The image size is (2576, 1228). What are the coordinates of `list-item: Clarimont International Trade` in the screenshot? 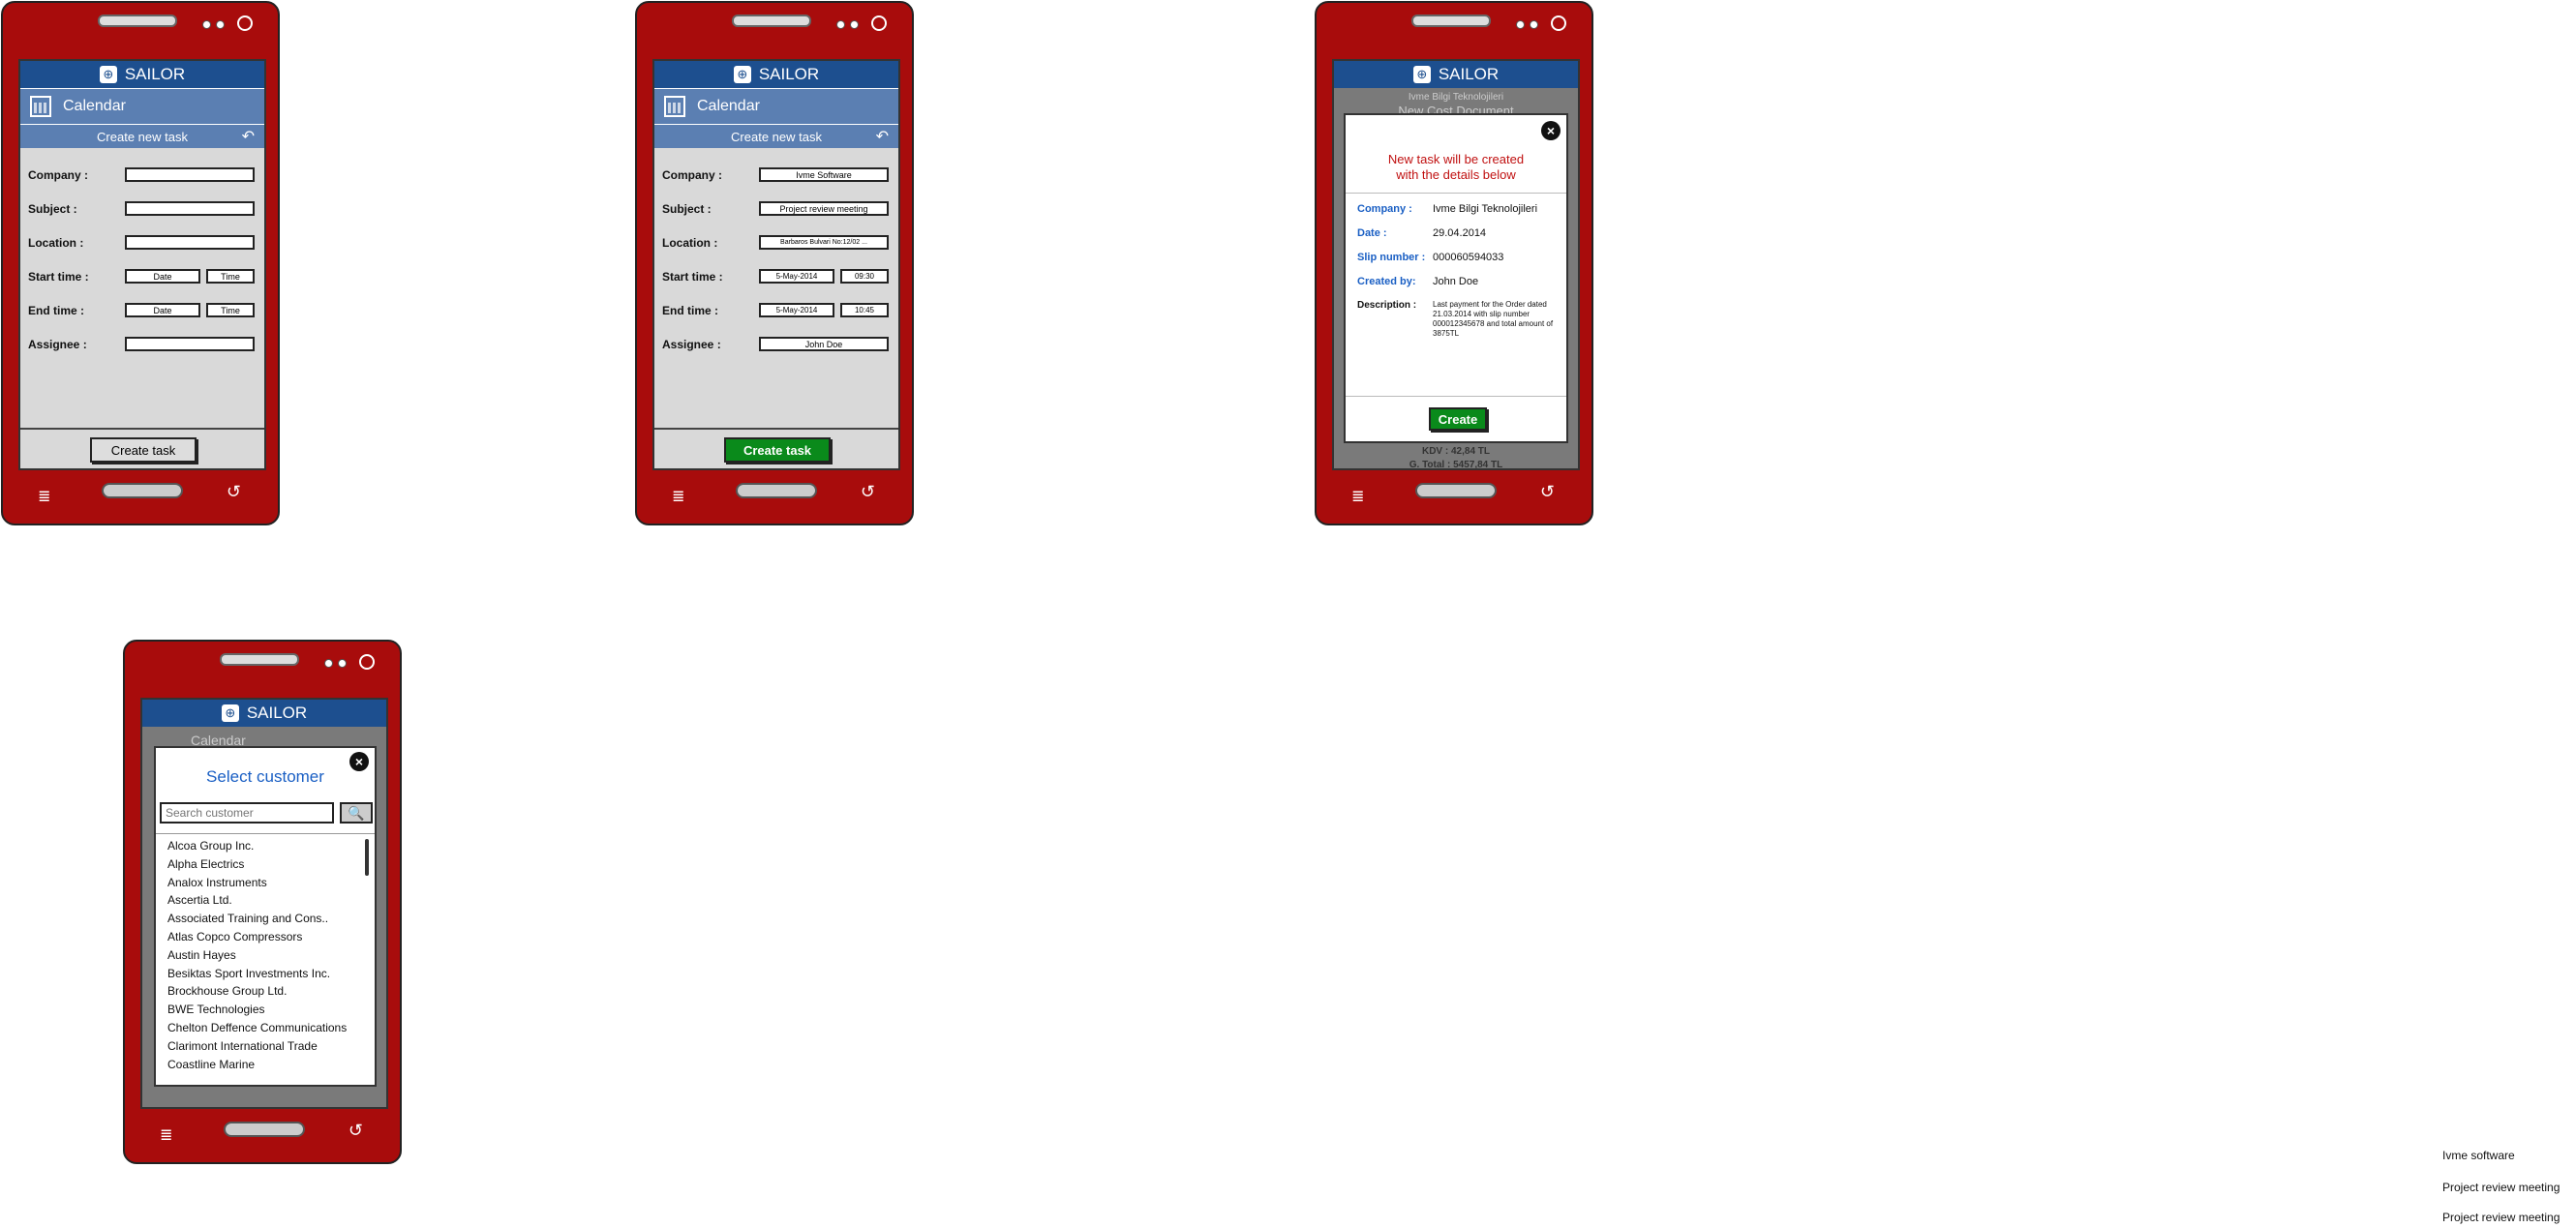 It's located at (264, 1046).